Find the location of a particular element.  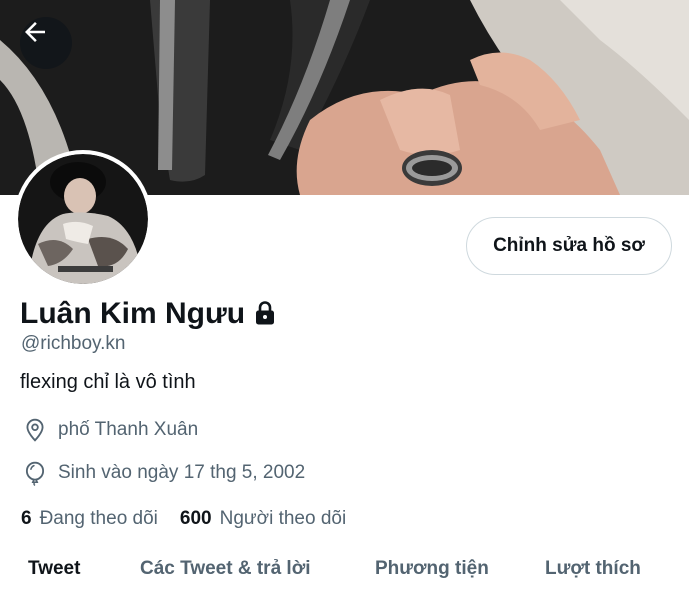

display-name: Luân Kim Ngưu is located at coordinates (133, 313).